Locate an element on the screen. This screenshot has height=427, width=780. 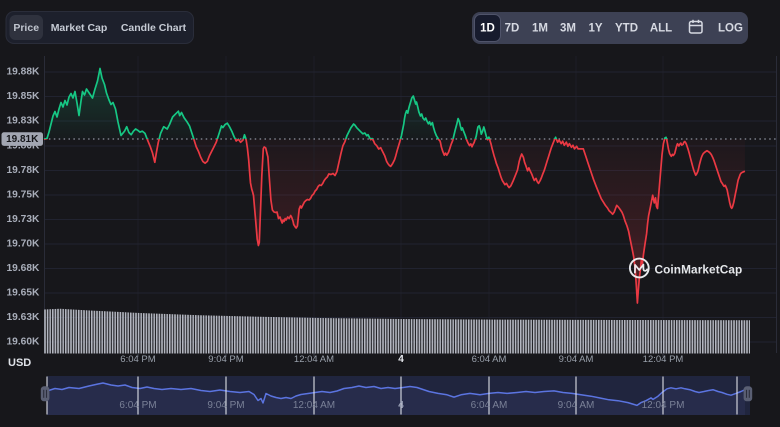
svg-text: CoinMarketCap is located at coordinates (699, 269).